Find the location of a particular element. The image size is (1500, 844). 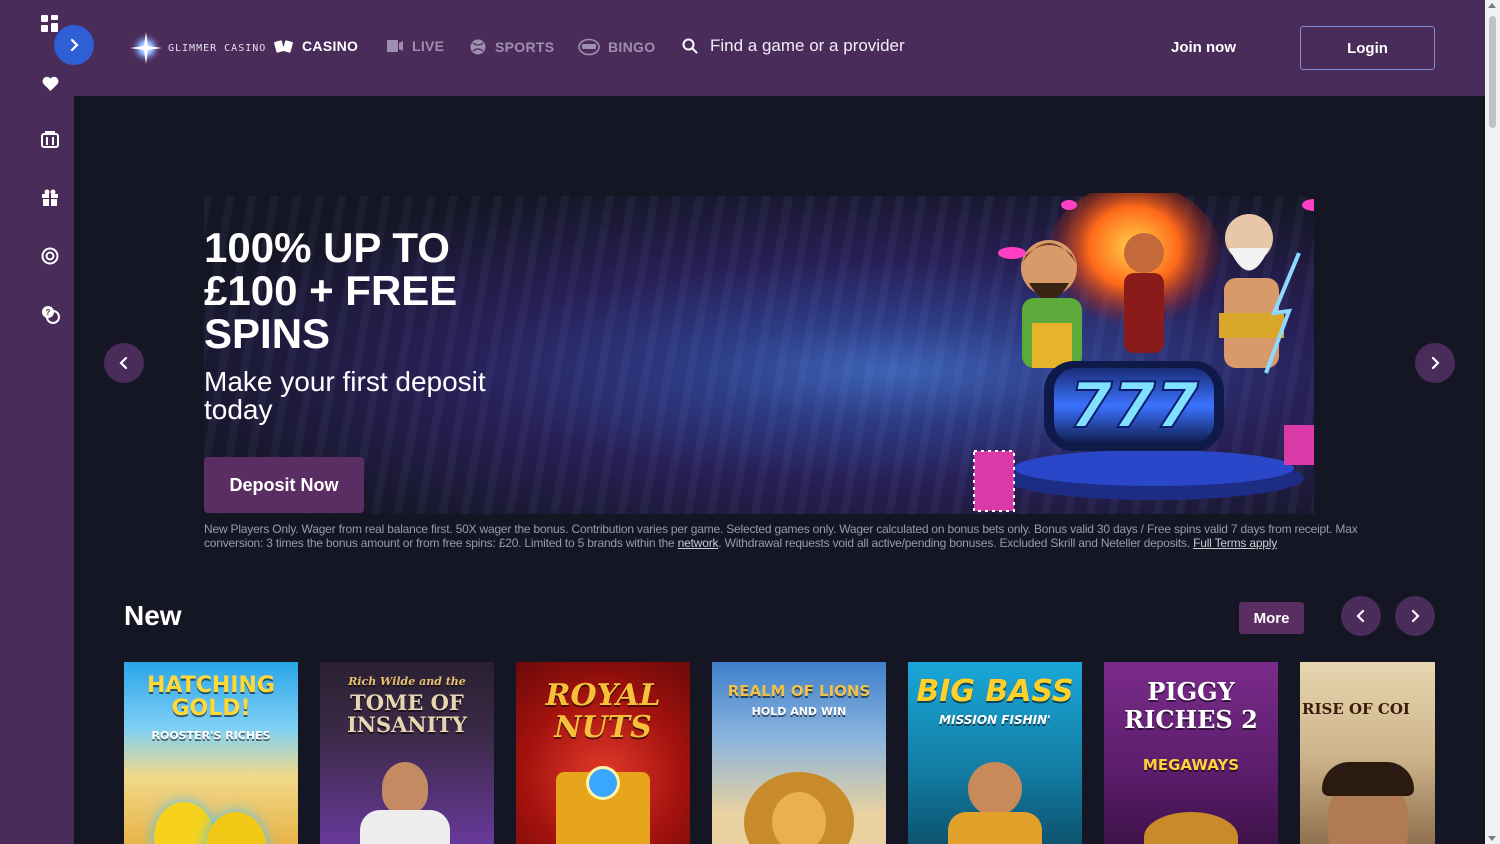

section-title-new: New is located at coordinates (153, 615).